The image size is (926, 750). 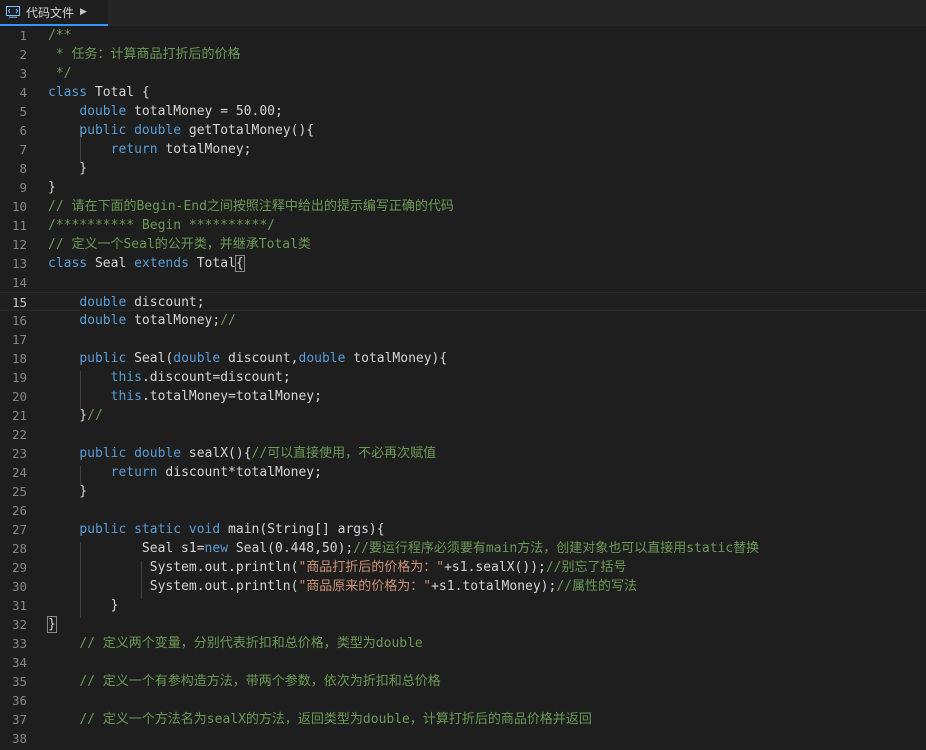 What do you see at coordinates (463, 510) in the screenshot?
I see `code-line: 26` at bounding box center [463, 510].